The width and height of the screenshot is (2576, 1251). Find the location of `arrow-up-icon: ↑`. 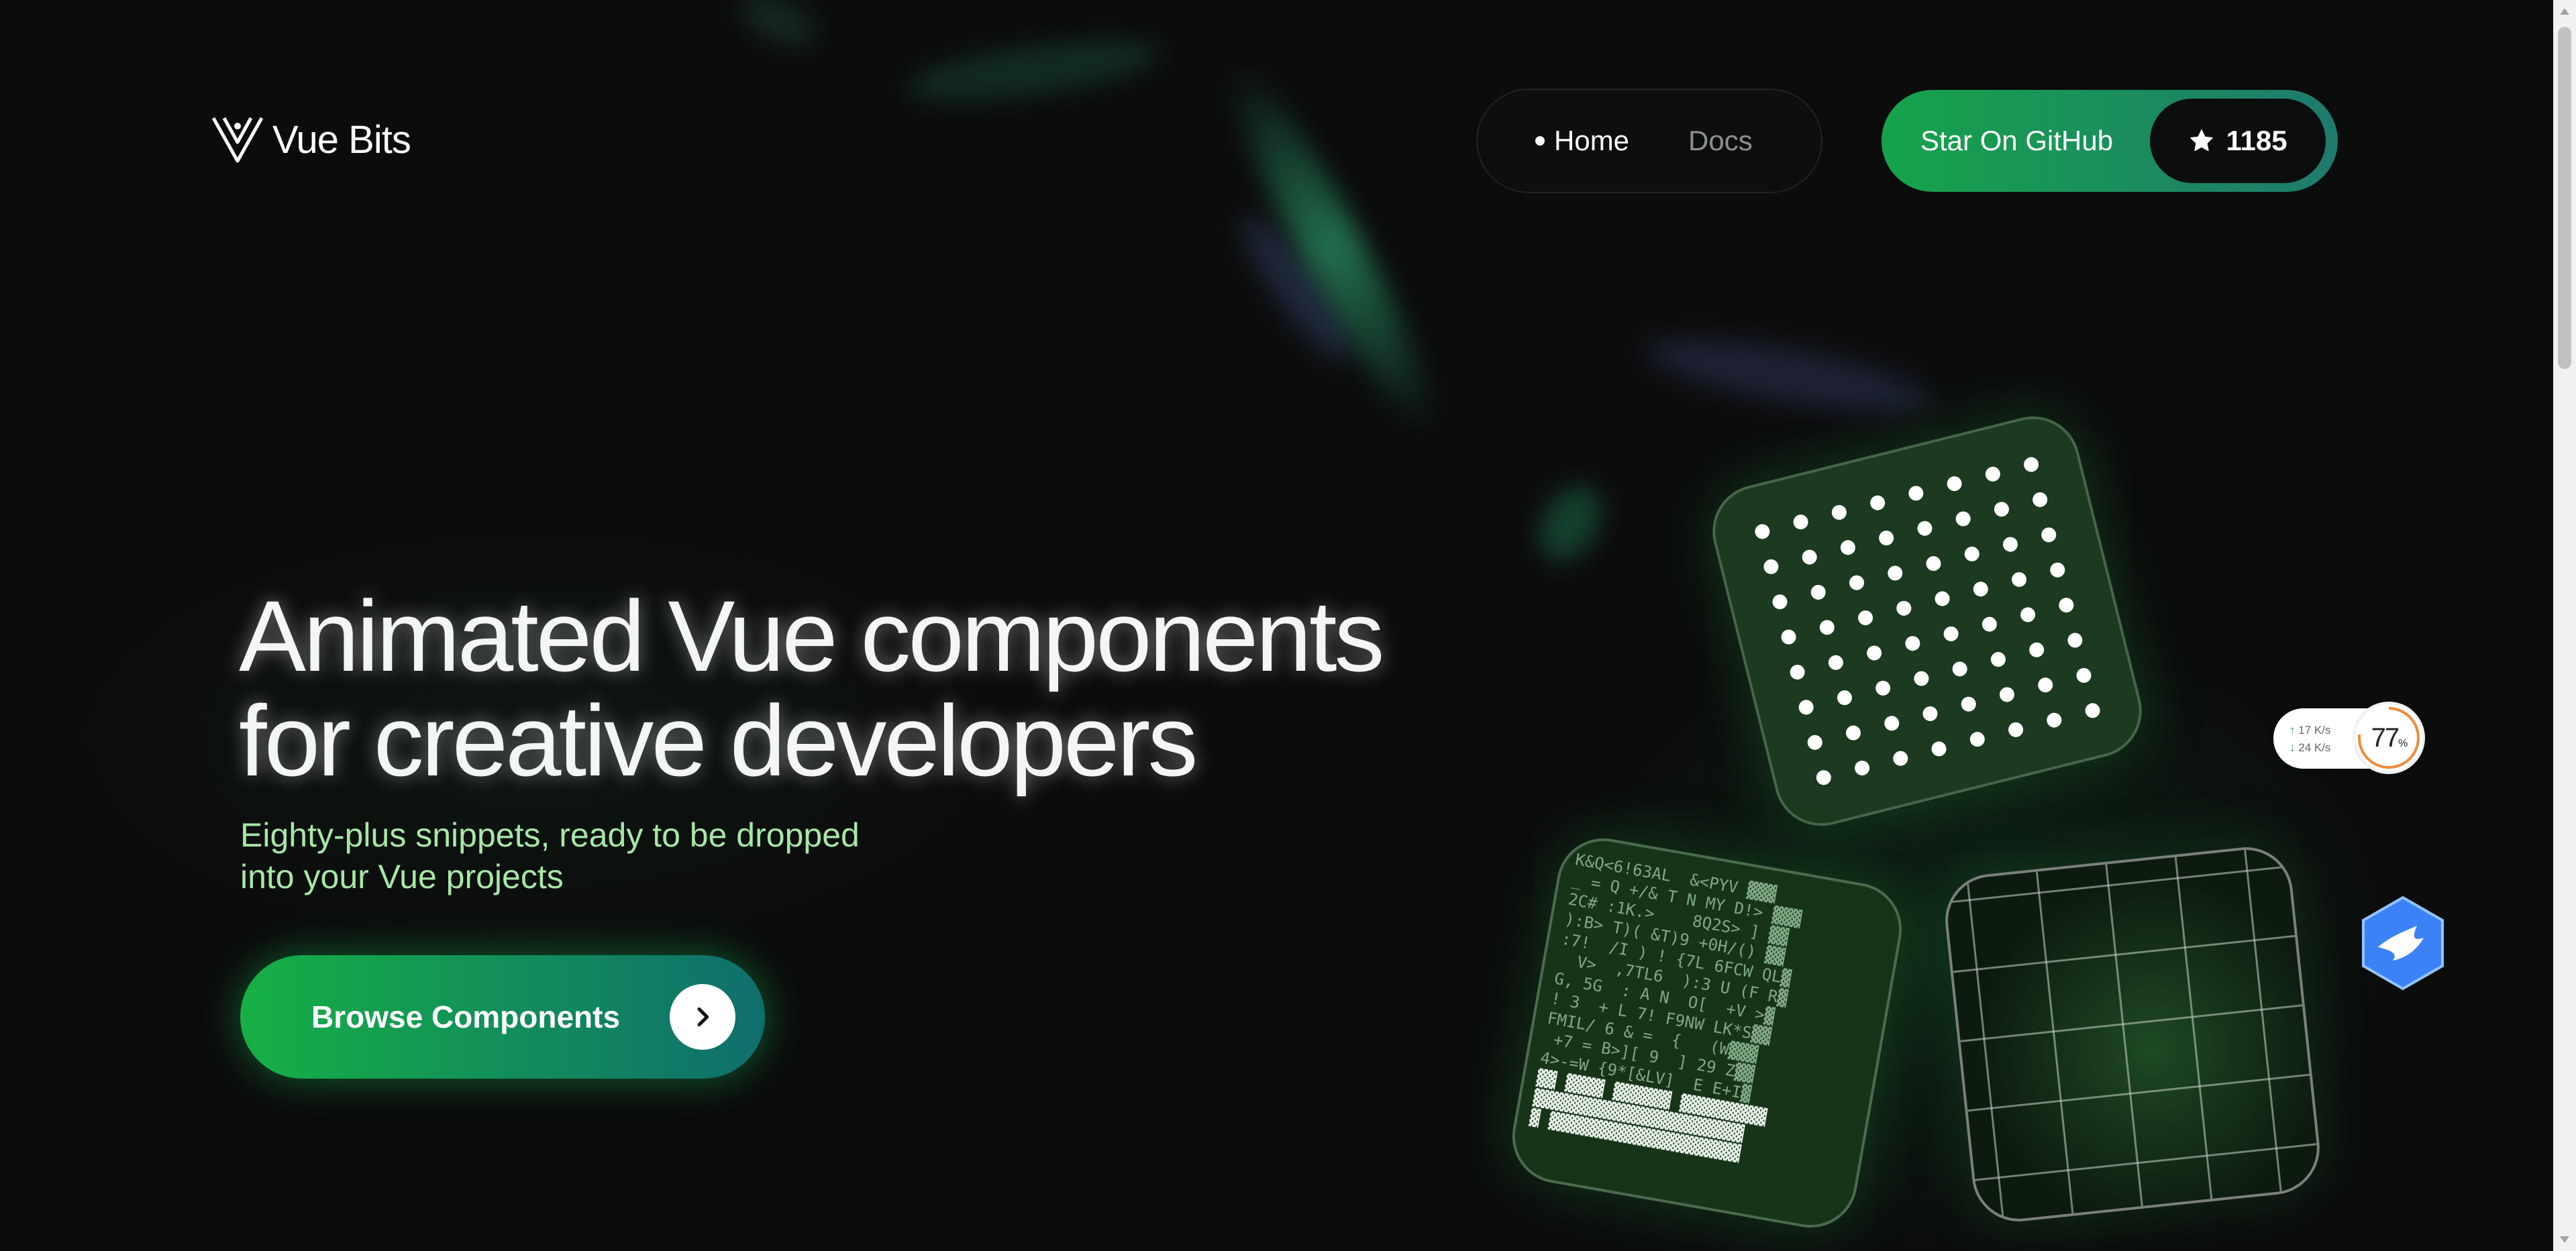

arrow-up-icon: ↑ is located at coordinates (2292, 730).